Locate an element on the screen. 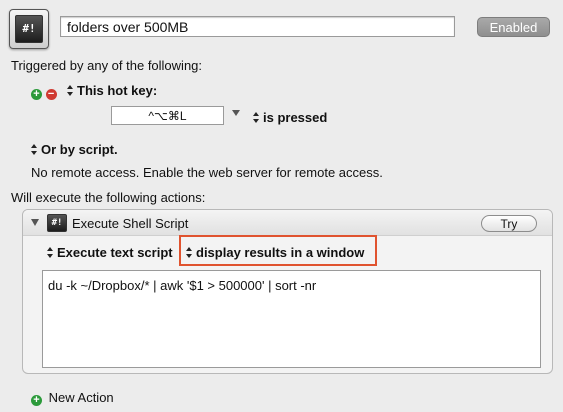 The width and height of the screenshot is (563, 412). hotkey-trigger-label: This hot key: is located at coordinates (117, 90).